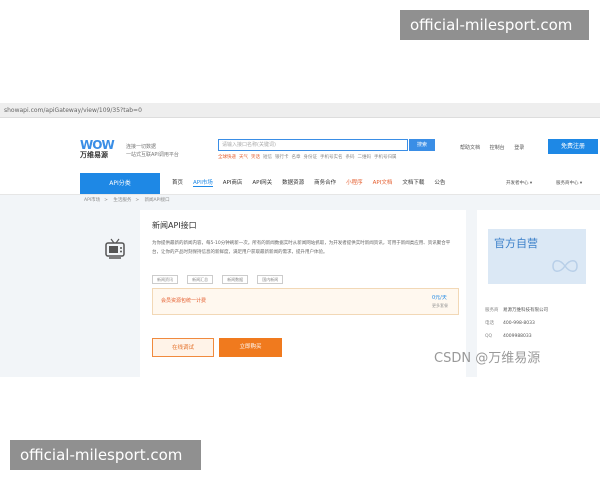  What do you see at coordinates (439, 183) in the screenshot?
I see `nav-item: 公告` at bounding box center [439, 183].